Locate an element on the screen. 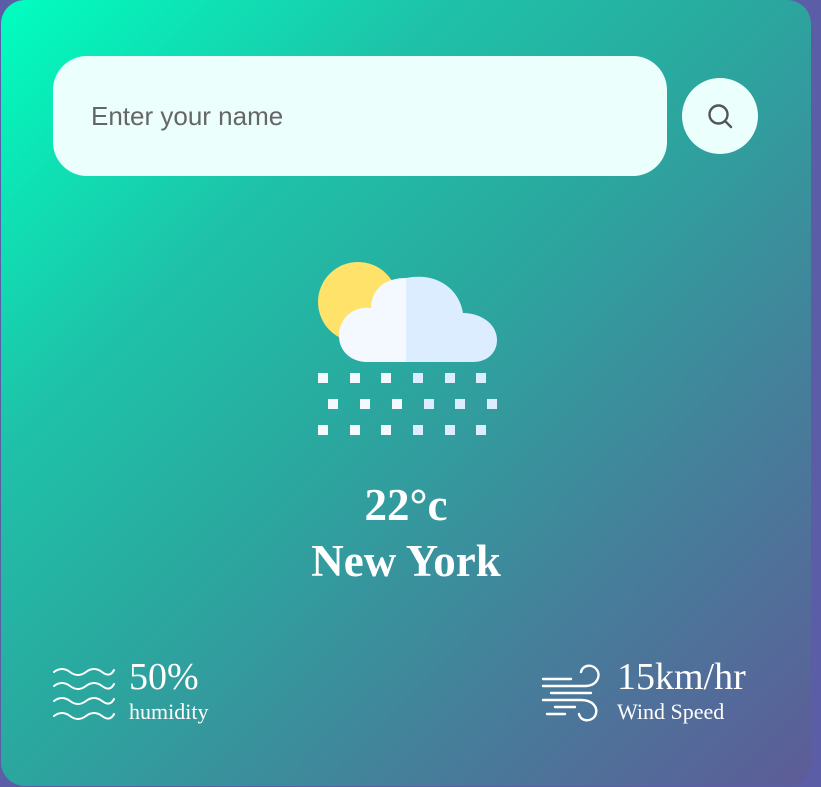  wind-speed-value: 15km/hr is located at coordinates (681, 677).